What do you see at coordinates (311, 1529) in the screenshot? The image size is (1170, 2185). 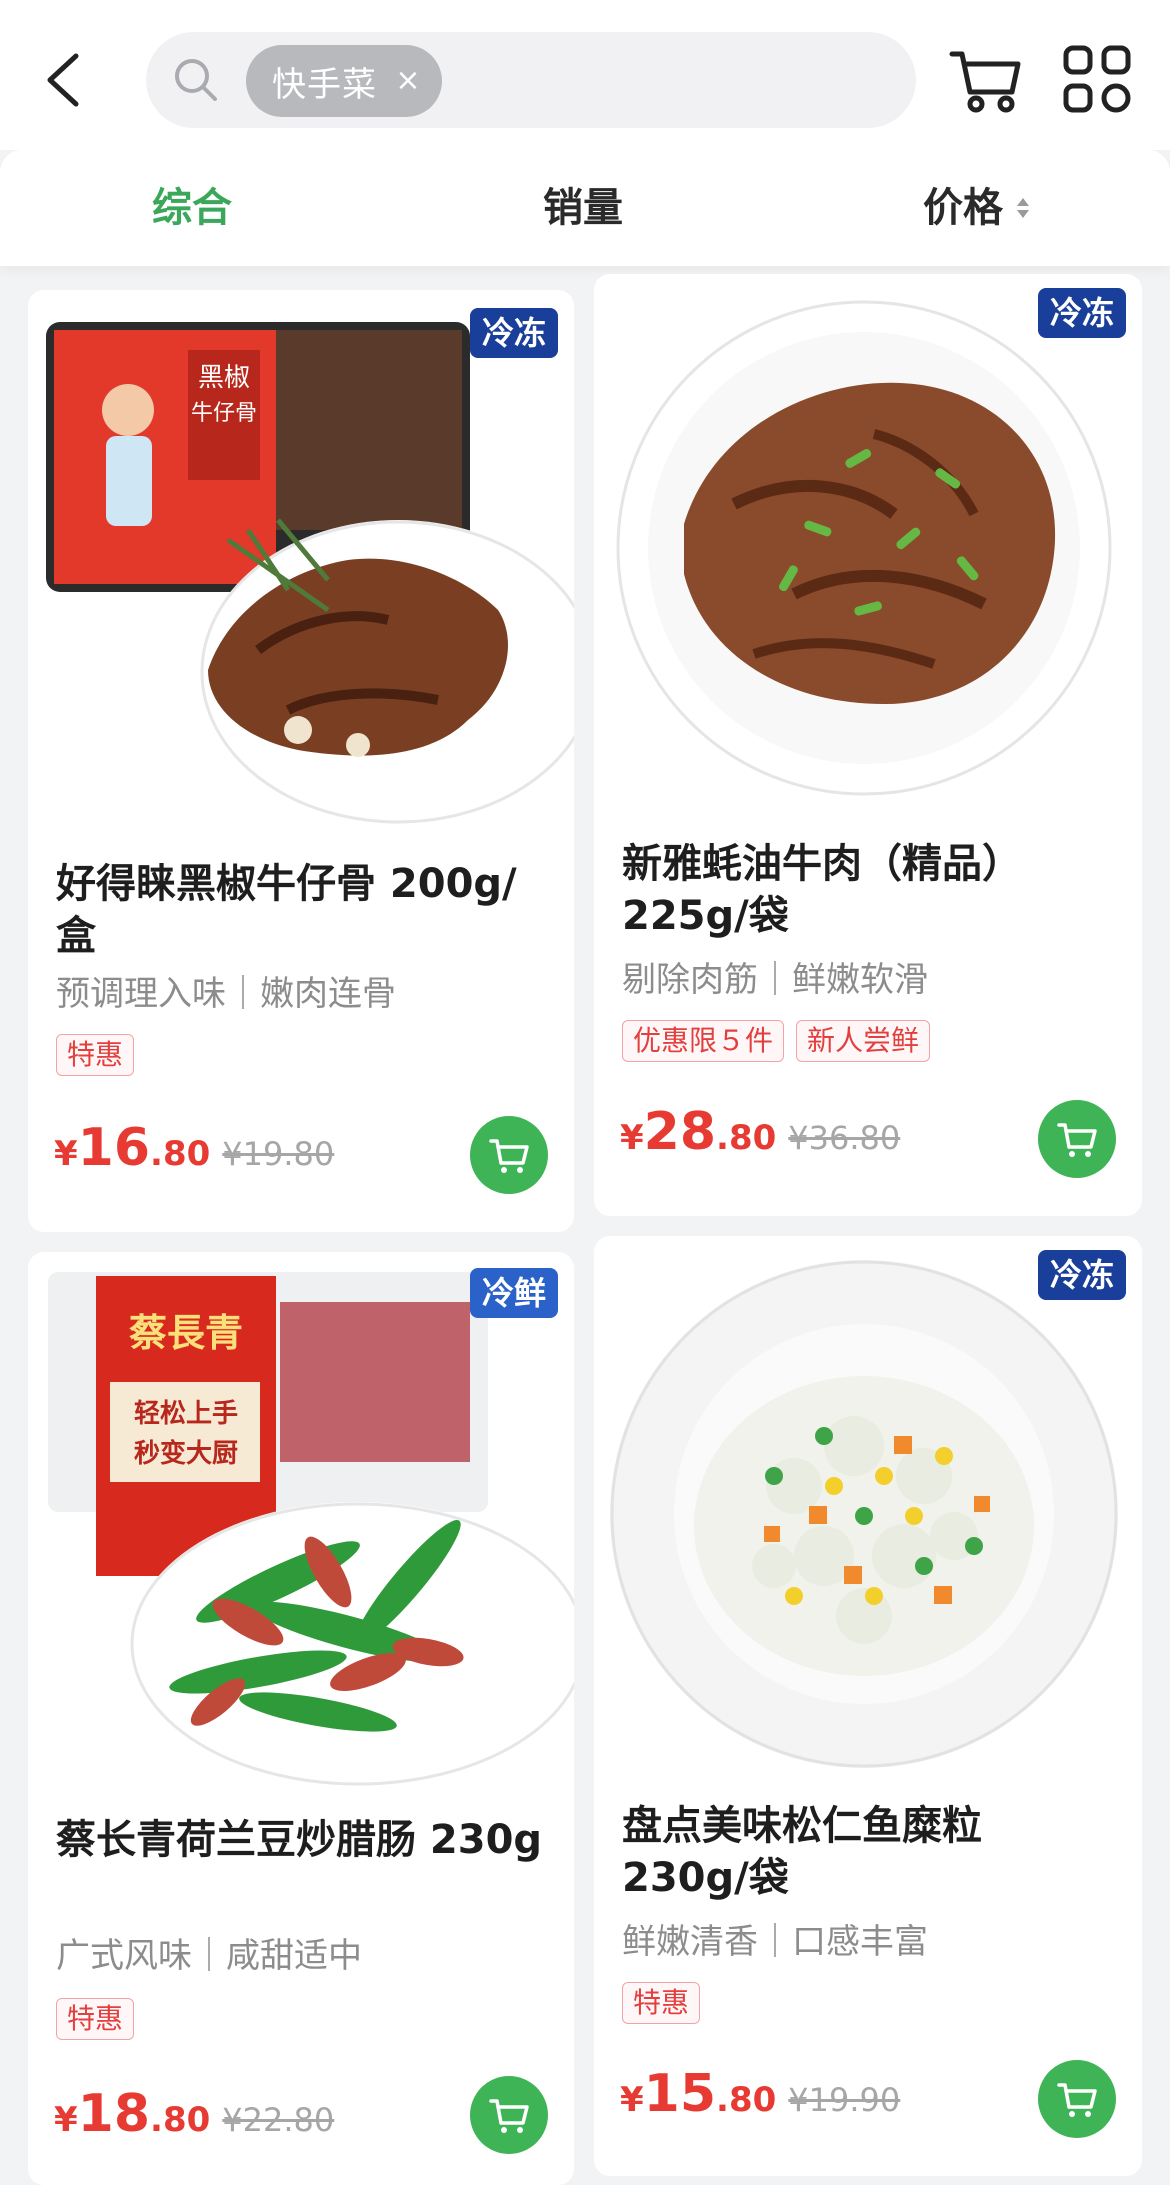 I see `snow-peas-sausage-image: 蔡長青 轻松上手 秒变大厨` at bounding box center [311, 1529].